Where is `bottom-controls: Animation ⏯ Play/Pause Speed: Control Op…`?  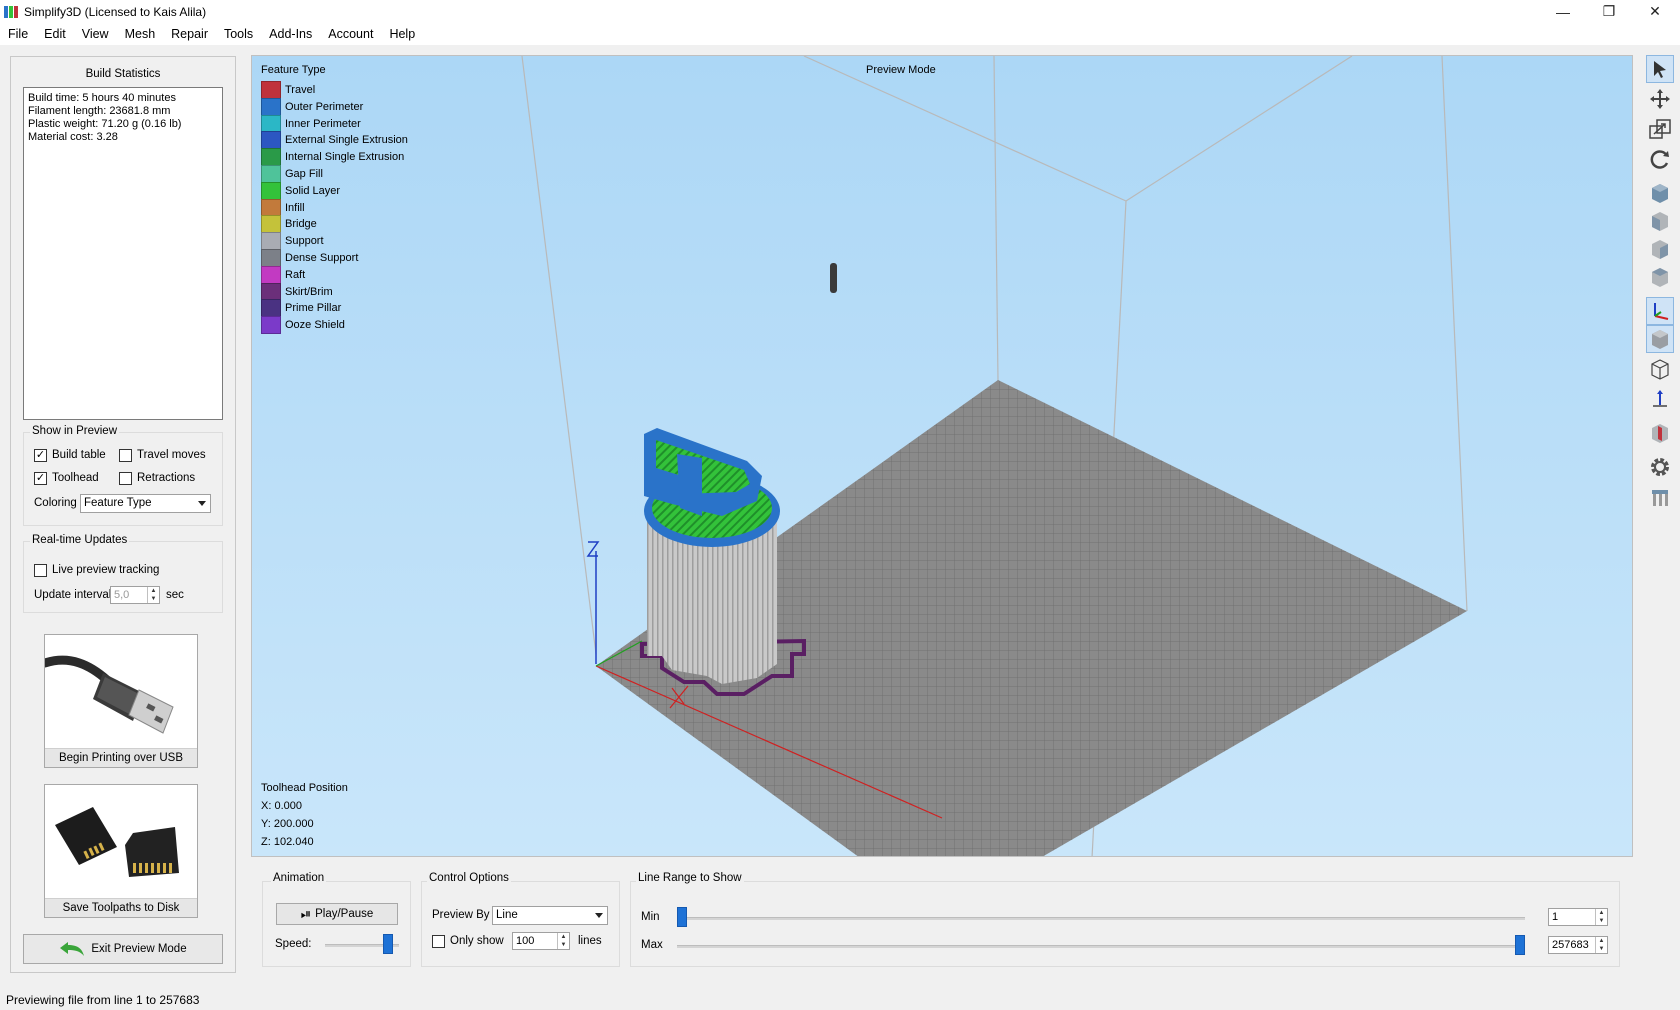 bottom-controls: Animation ⏯ Play/Pause Speed: Control Op… is located at coordinates (942, 922).